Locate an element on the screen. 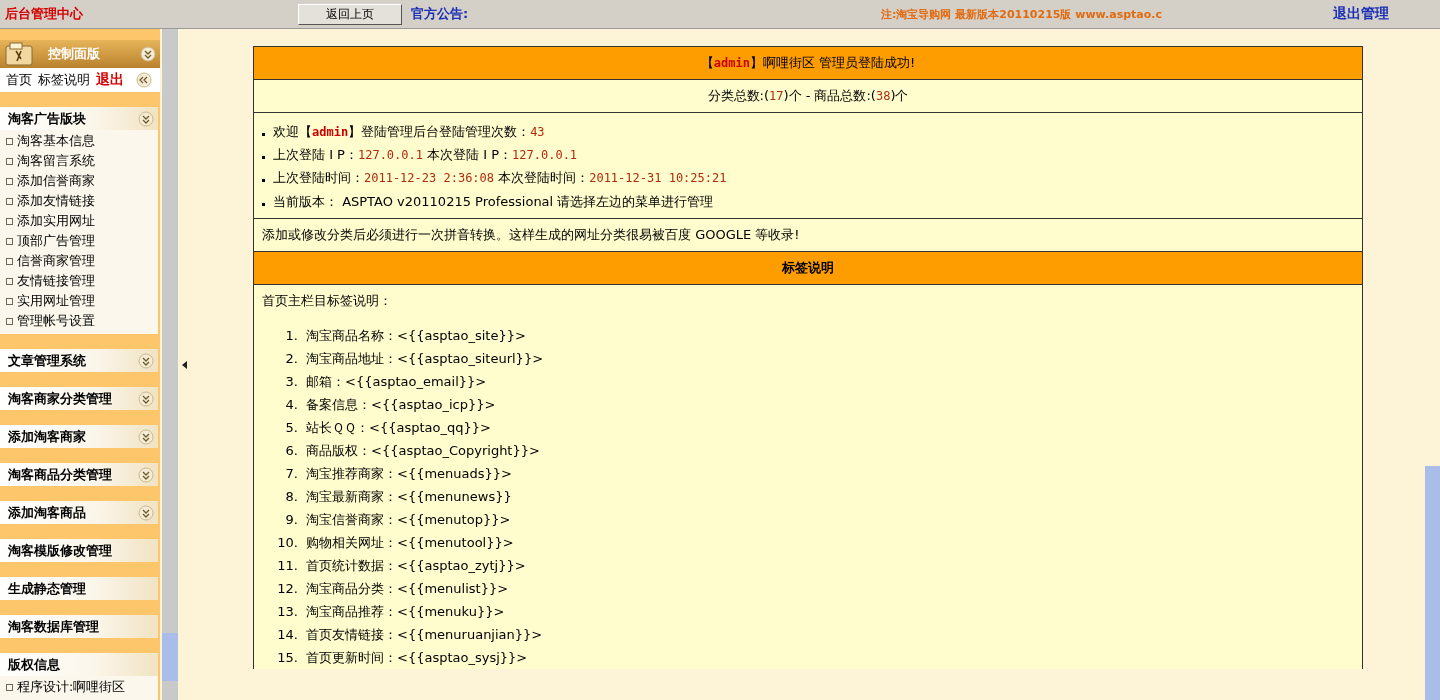 Image resolution: width=1440 pixels, height=700 pixels. menu-item: 程序设计:啊哩街区 is located at coordinates (82, 687).